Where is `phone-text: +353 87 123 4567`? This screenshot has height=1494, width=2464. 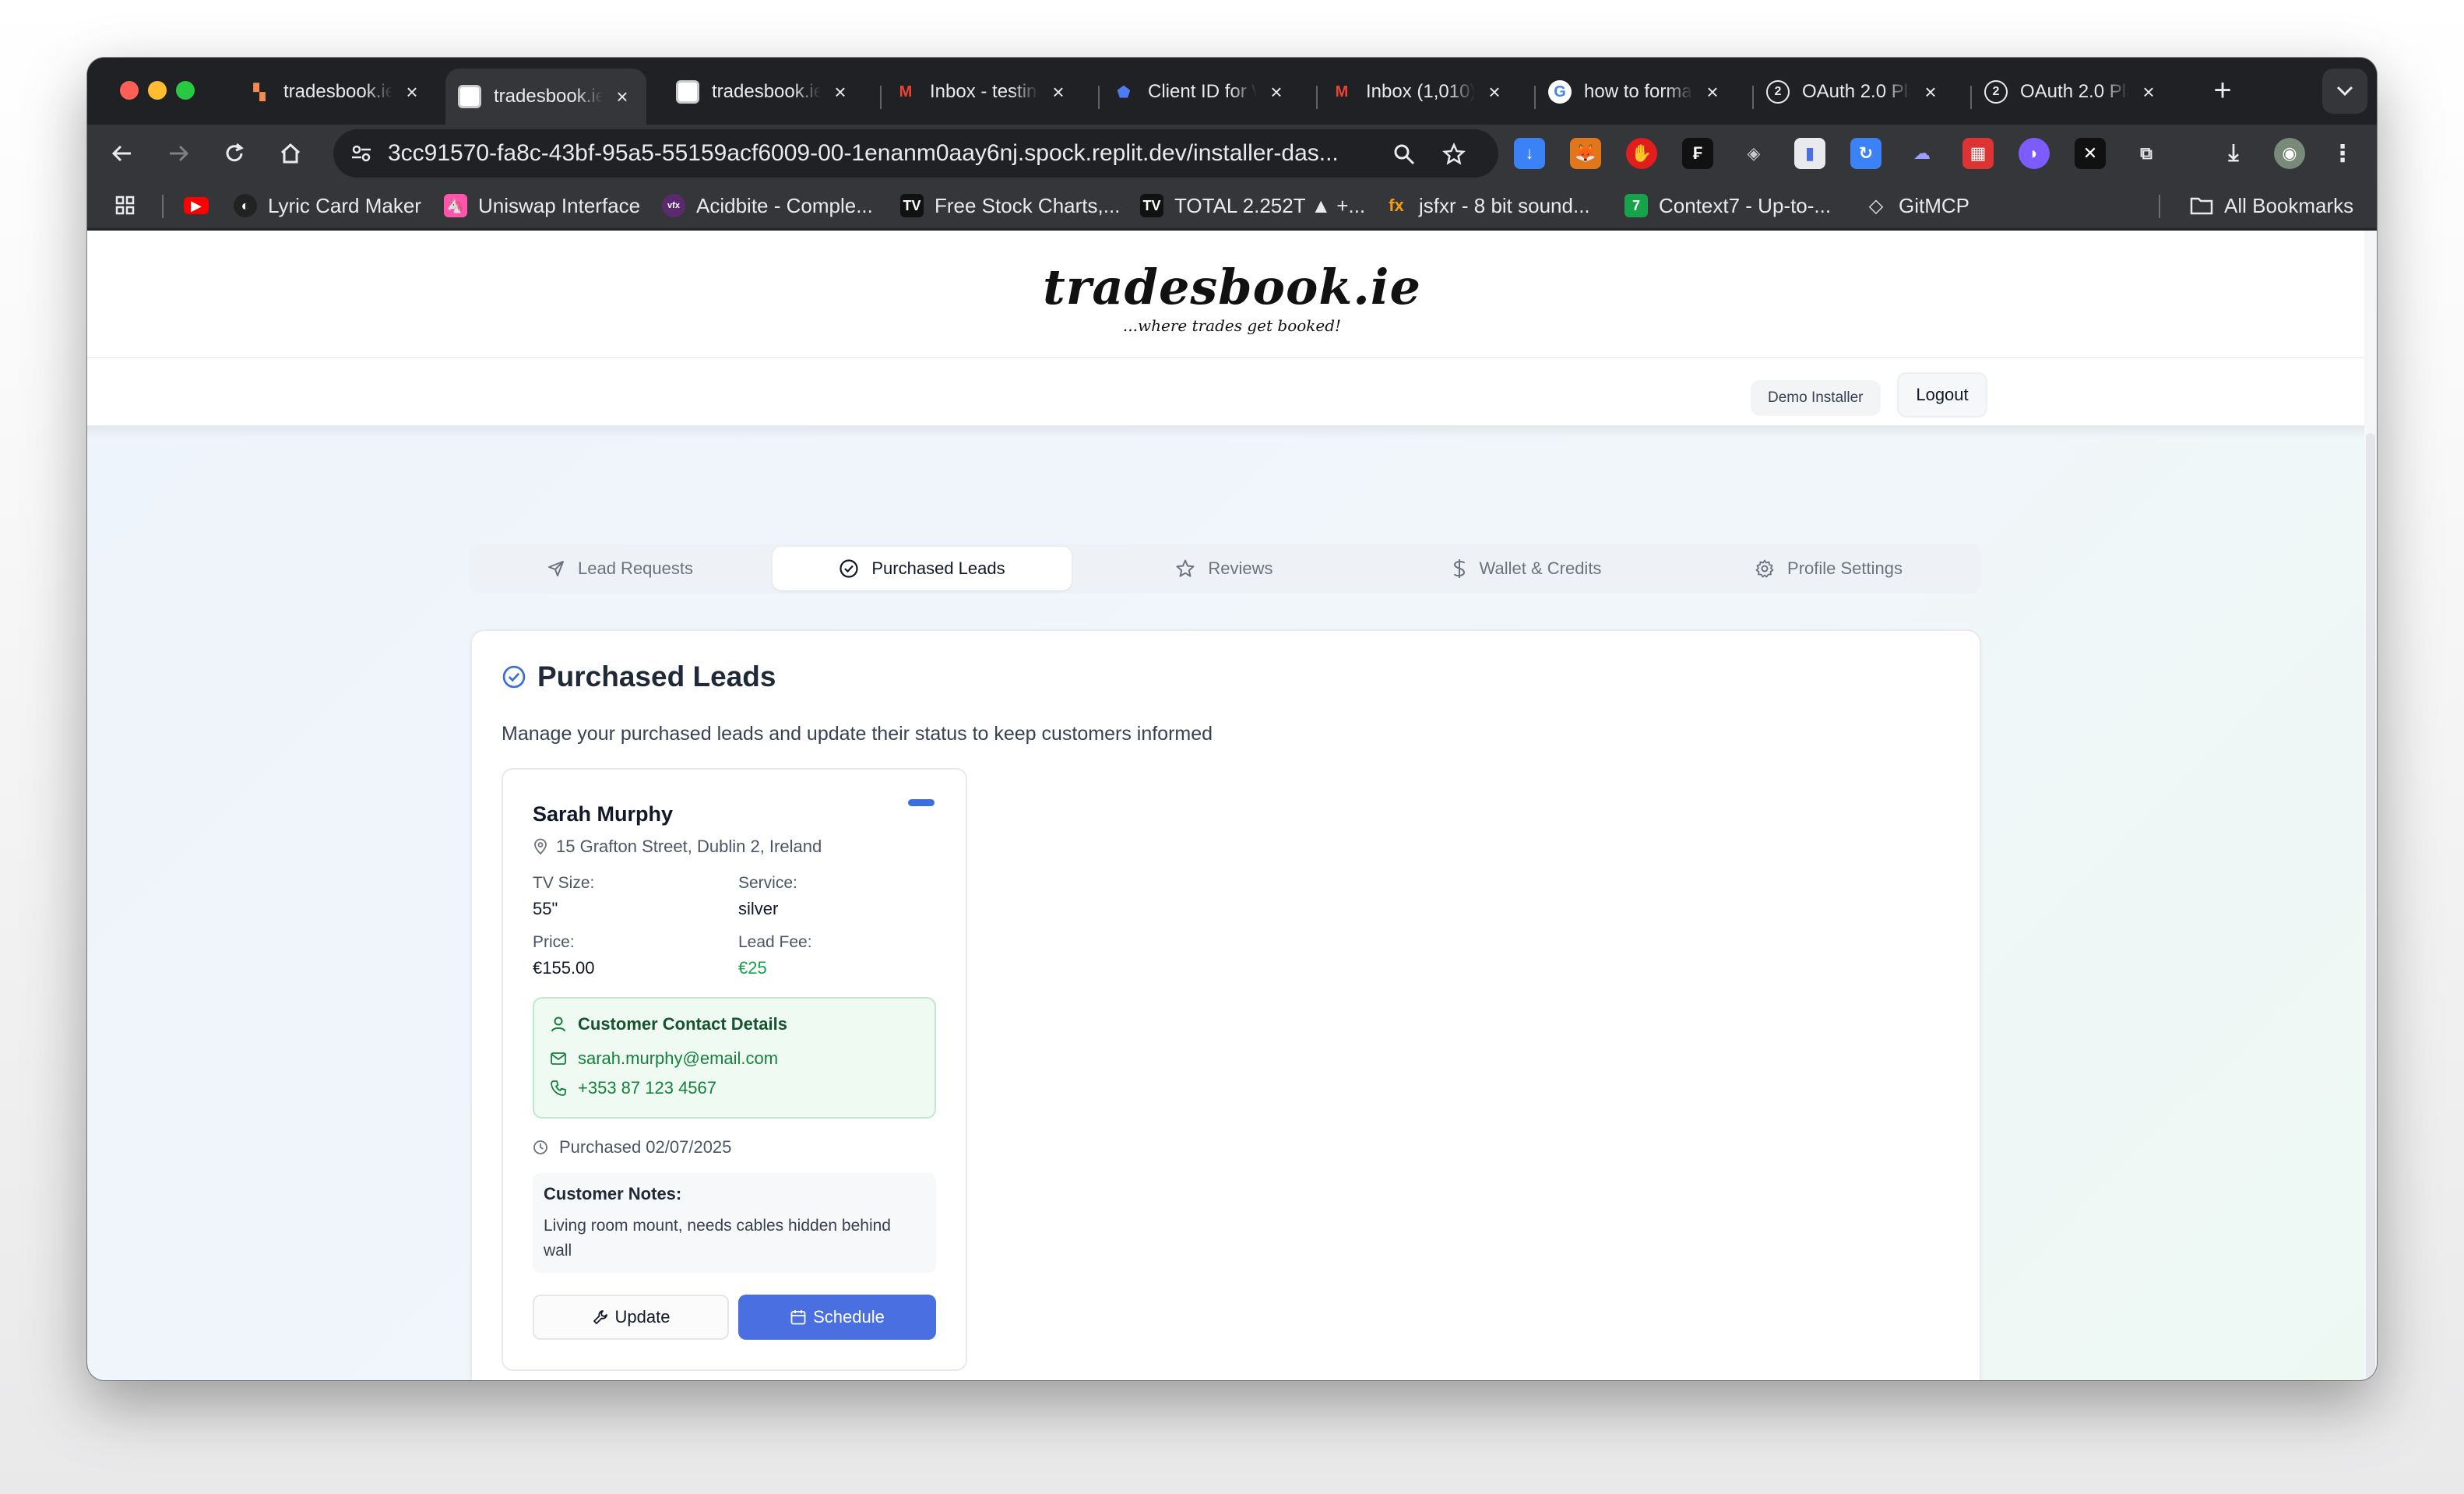
phone-text: +353 87 123 4567 is located at coordinates (647, 1088).